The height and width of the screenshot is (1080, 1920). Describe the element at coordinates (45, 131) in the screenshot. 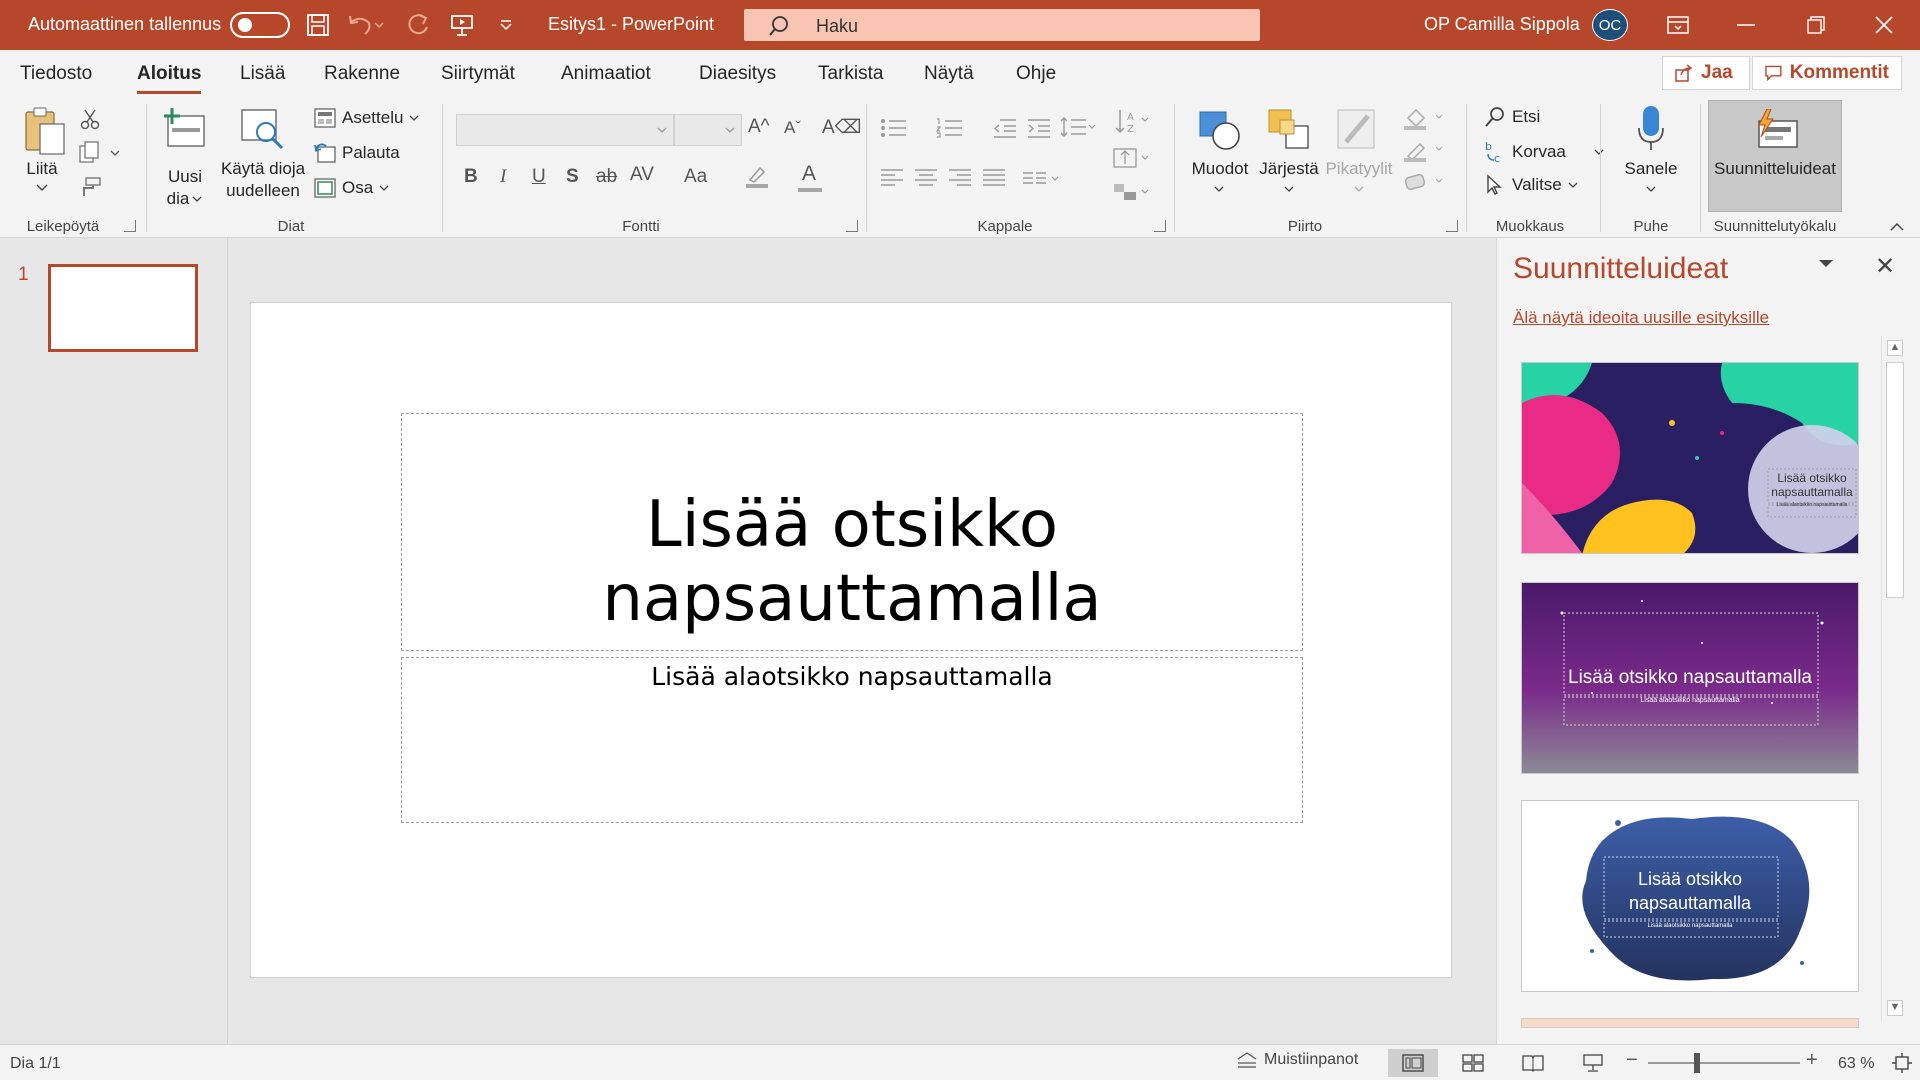

I see `paste-icon` at that location.